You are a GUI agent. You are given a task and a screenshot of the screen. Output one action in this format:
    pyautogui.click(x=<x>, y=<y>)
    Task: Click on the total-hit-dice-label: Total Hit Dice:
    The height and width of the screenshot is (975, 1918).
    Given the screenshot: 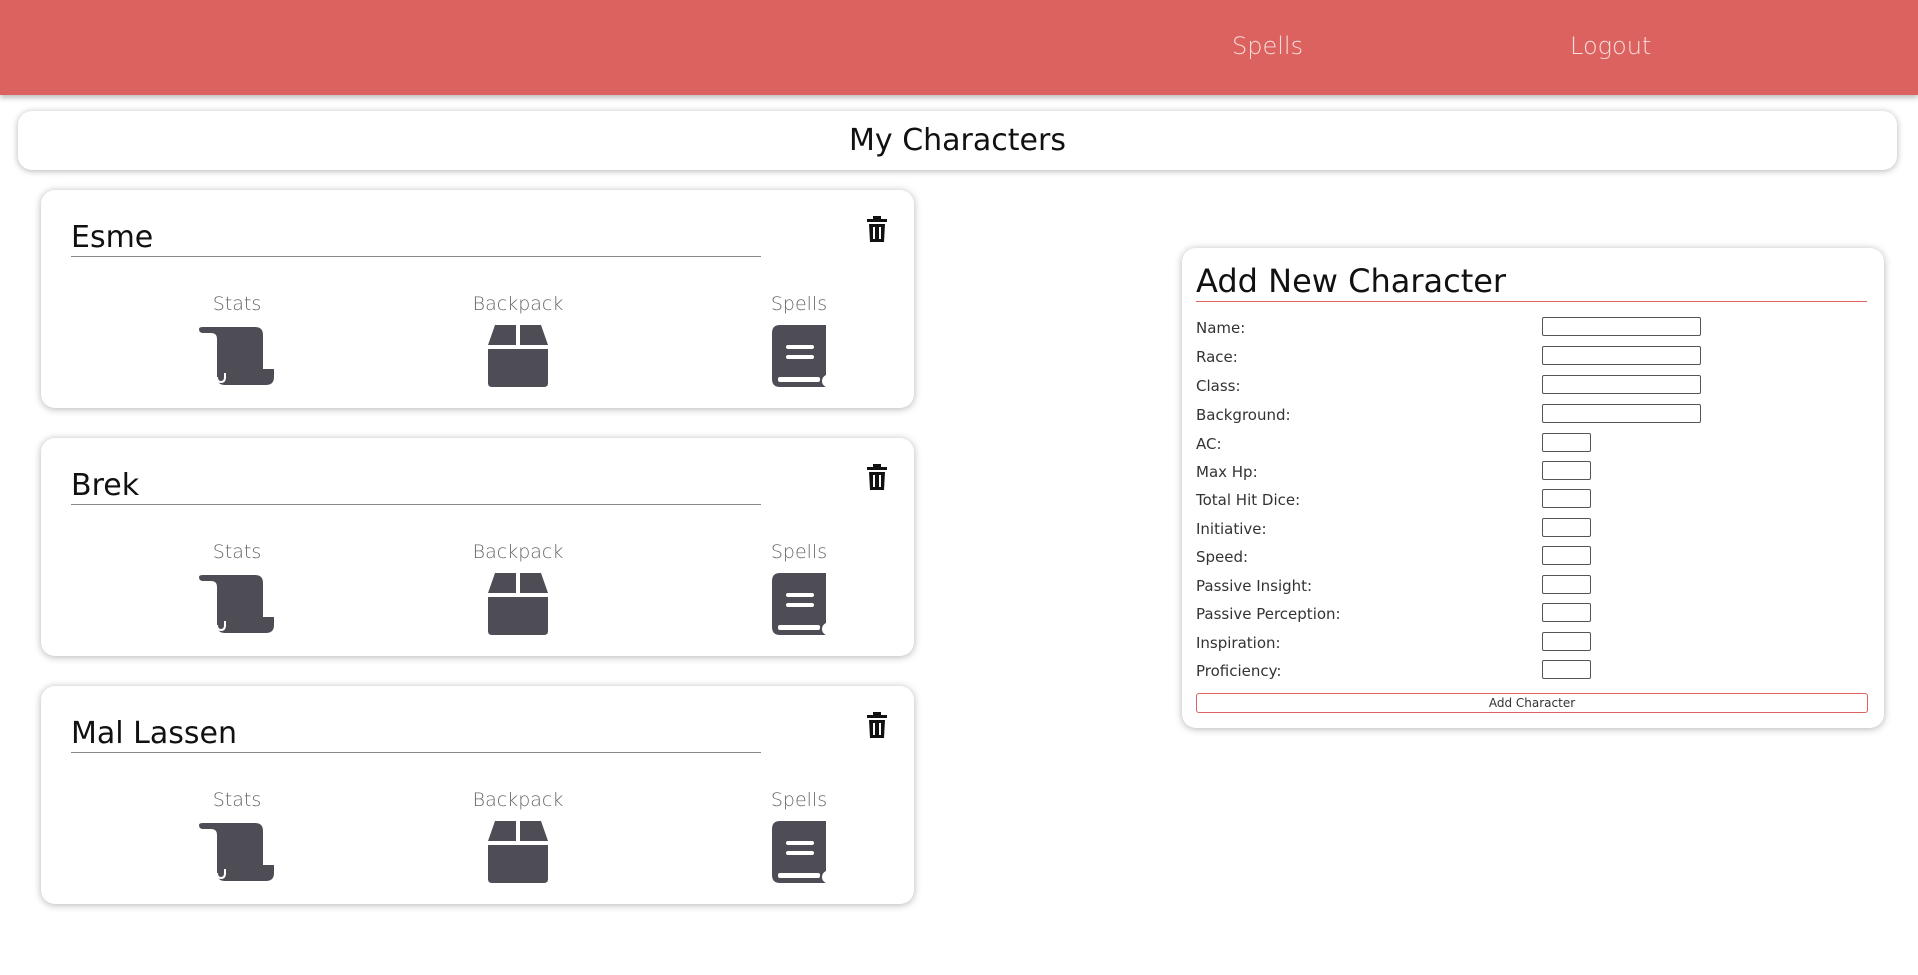 What is the action you would take?
    pyautogui.click(x=1248, y=500)
    